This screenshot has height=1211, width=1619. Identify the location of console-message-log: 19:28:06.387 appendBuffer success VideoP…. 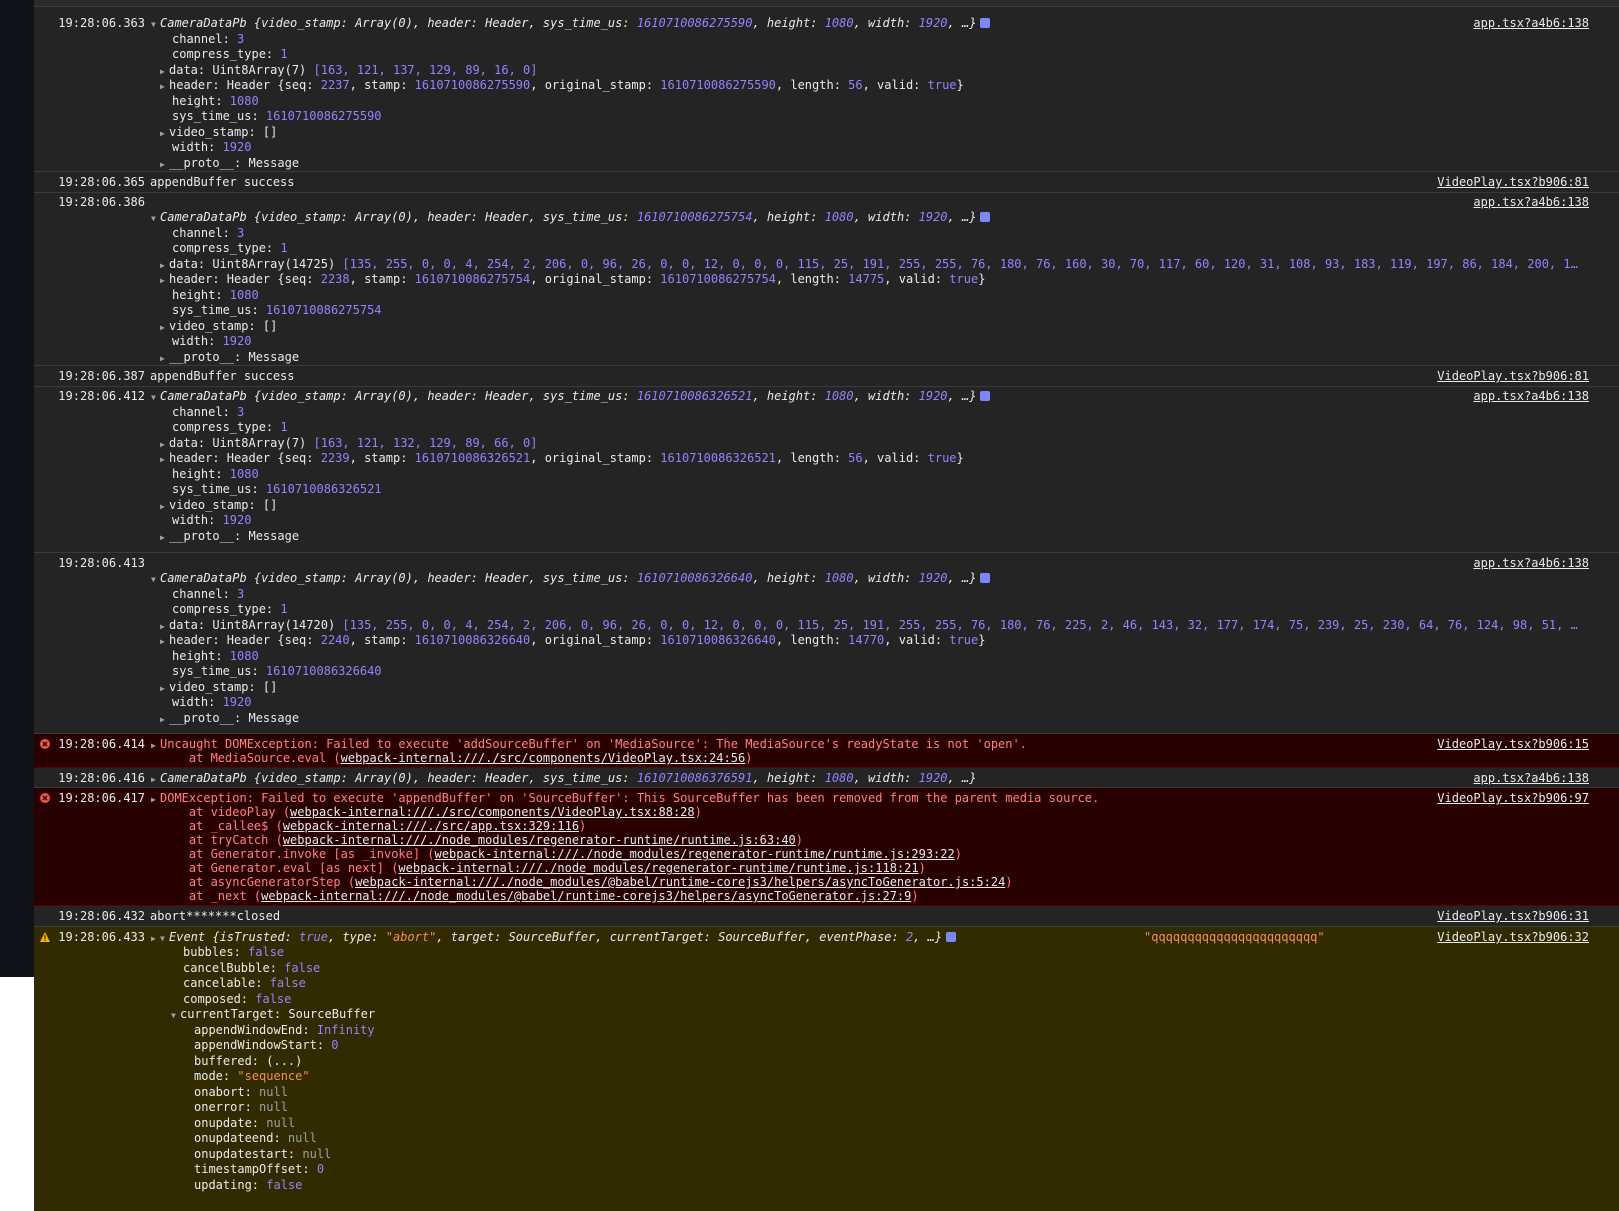
(826, 376).